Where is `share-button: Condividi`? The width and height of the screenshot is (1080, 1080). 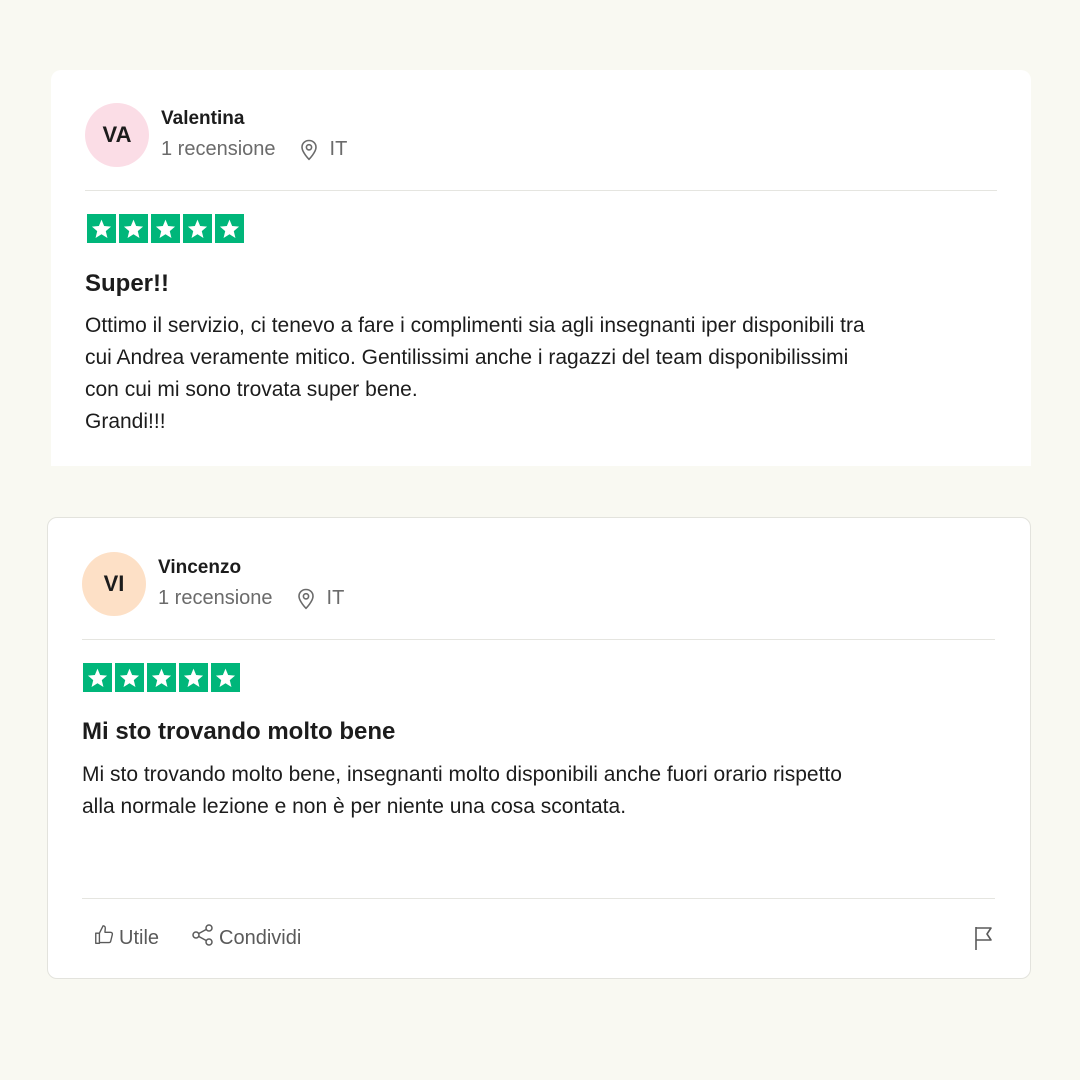 share-button: Condividi is located at coordinates (246, 938).